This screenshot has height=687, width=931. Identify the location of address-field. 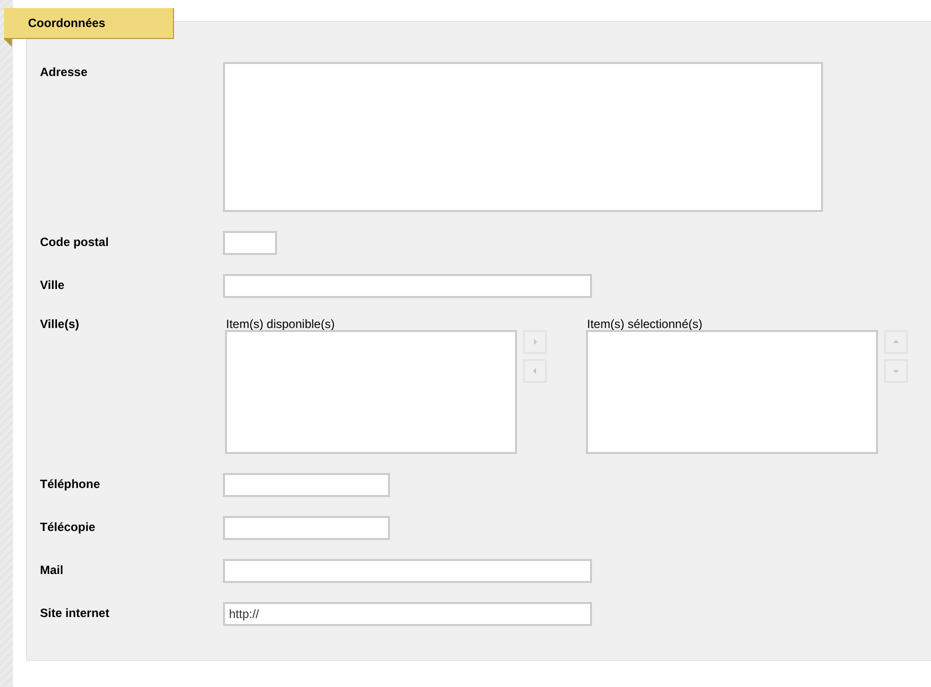
(523, 137).